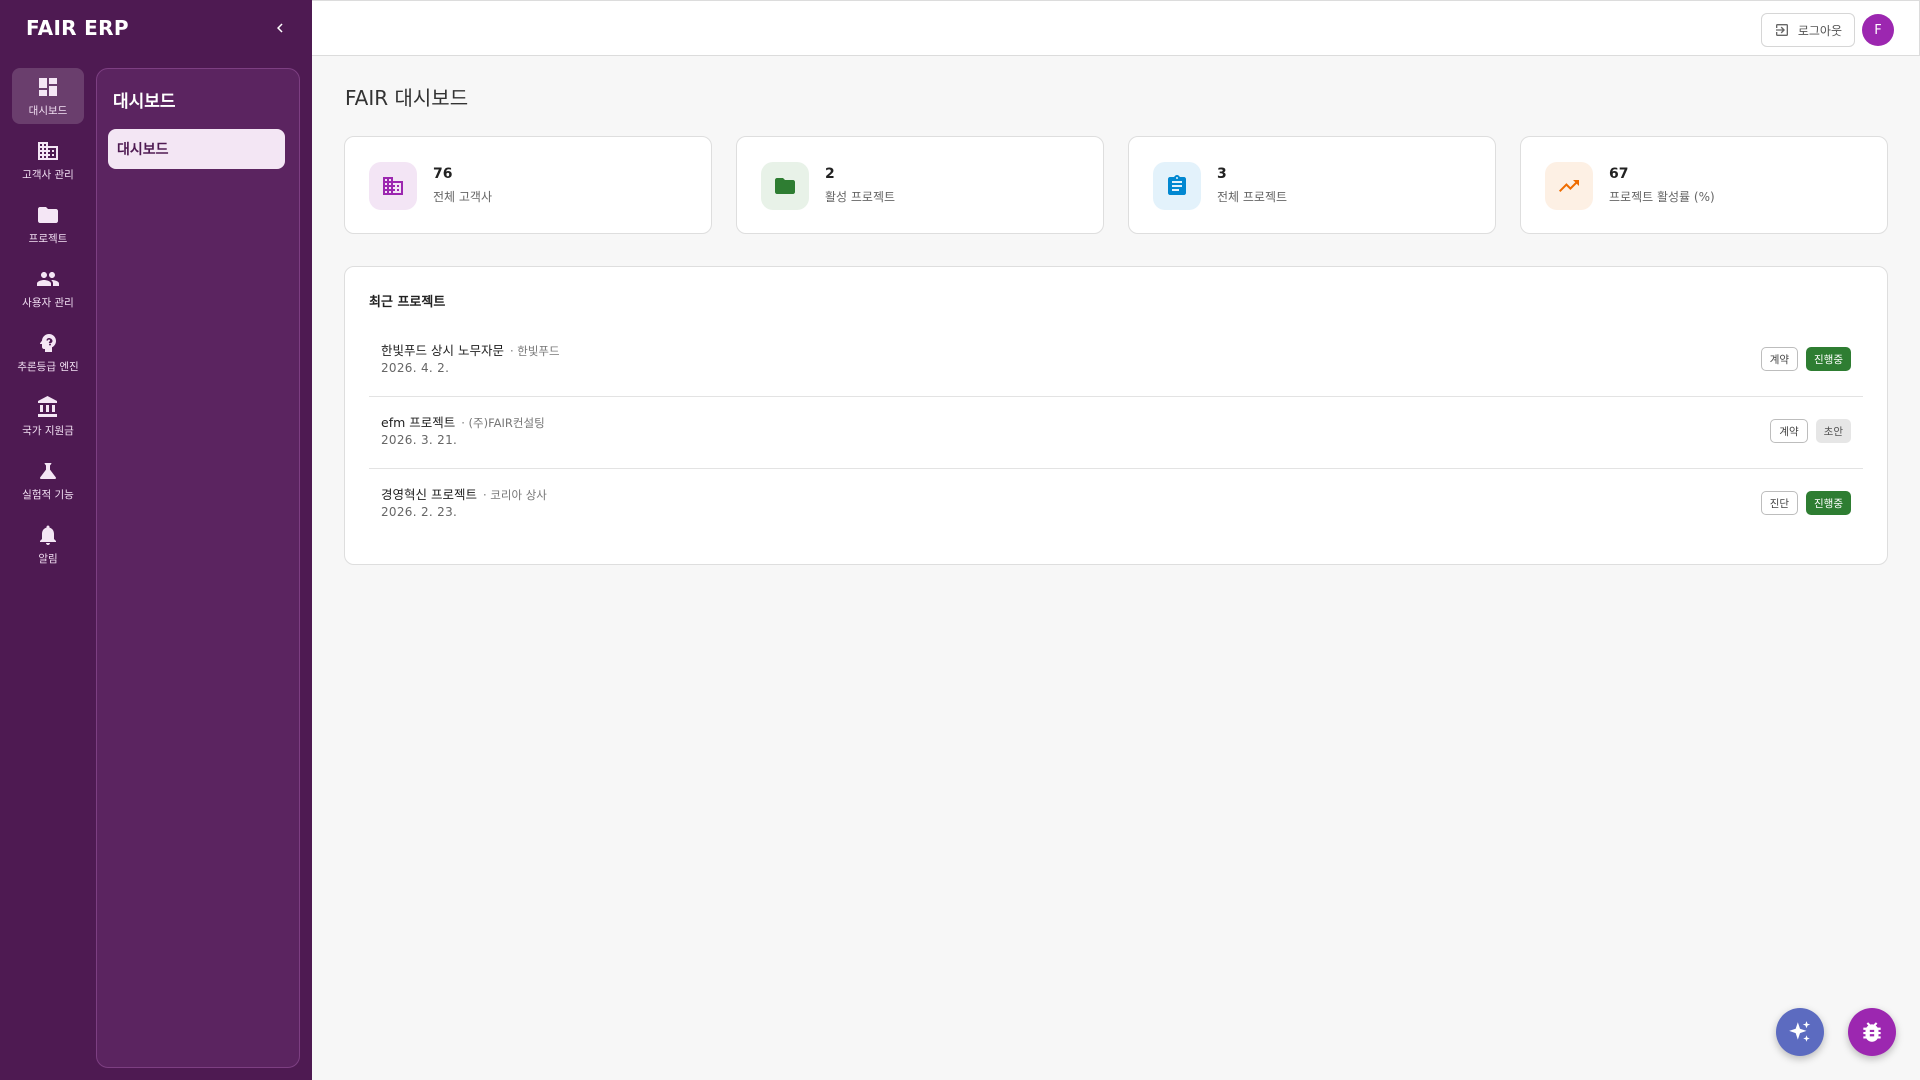 The image size is (1920, 1080). I want to click on project-name: 경영혁신 프로젝트, so click(429, 494).